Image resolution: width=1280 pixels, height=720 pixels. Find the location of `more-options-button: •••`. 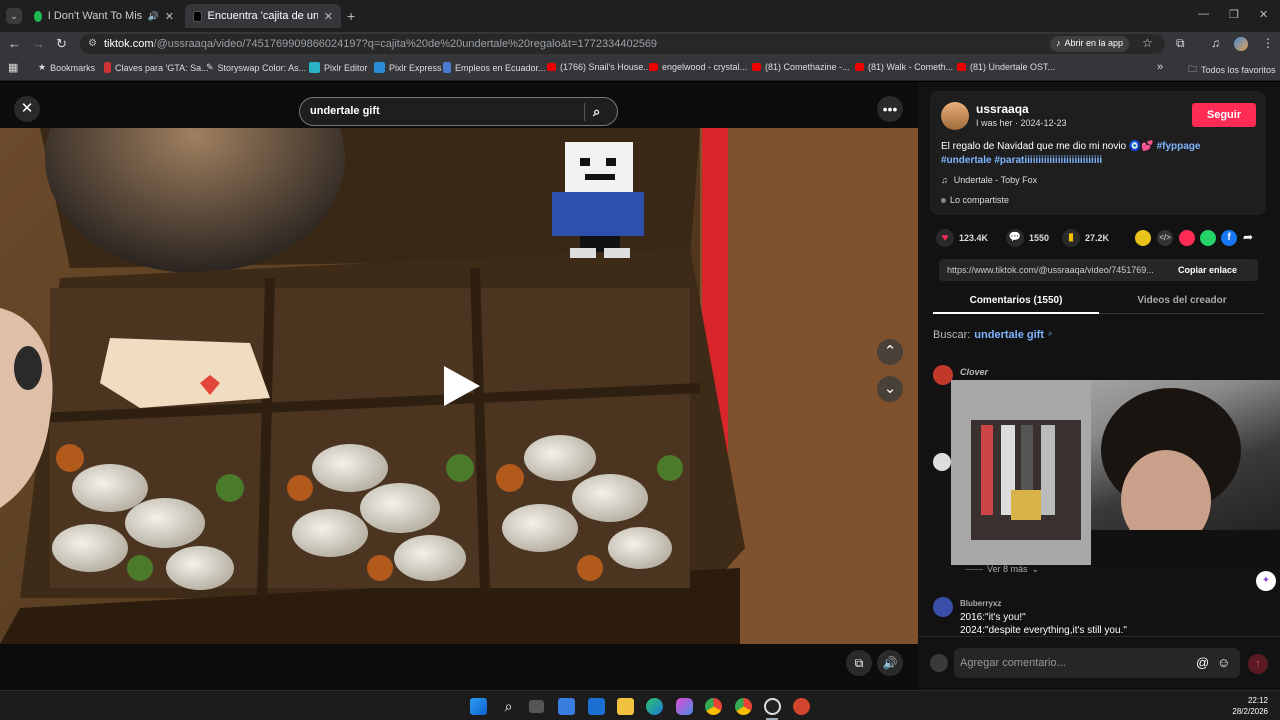

more-options-button: ••• is located at coordinates (890, 109).